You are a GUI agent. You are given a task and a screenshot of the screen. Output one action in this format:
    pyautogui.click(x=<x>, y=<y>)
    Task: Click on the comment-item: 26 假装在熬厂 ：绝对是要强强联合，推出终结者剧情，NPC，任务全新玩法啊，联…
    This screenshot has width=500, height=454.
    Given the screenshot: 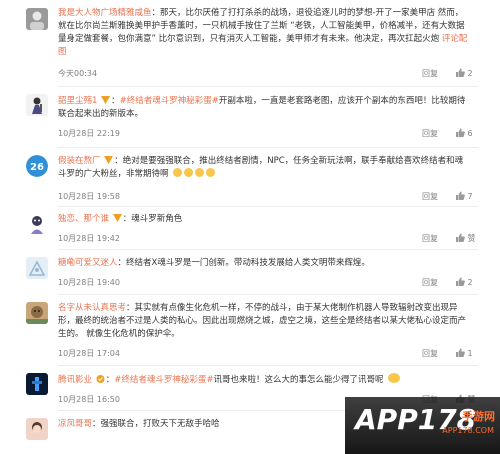 What is the action you would take?
    pyautogui.click(x=250, y=178)
    